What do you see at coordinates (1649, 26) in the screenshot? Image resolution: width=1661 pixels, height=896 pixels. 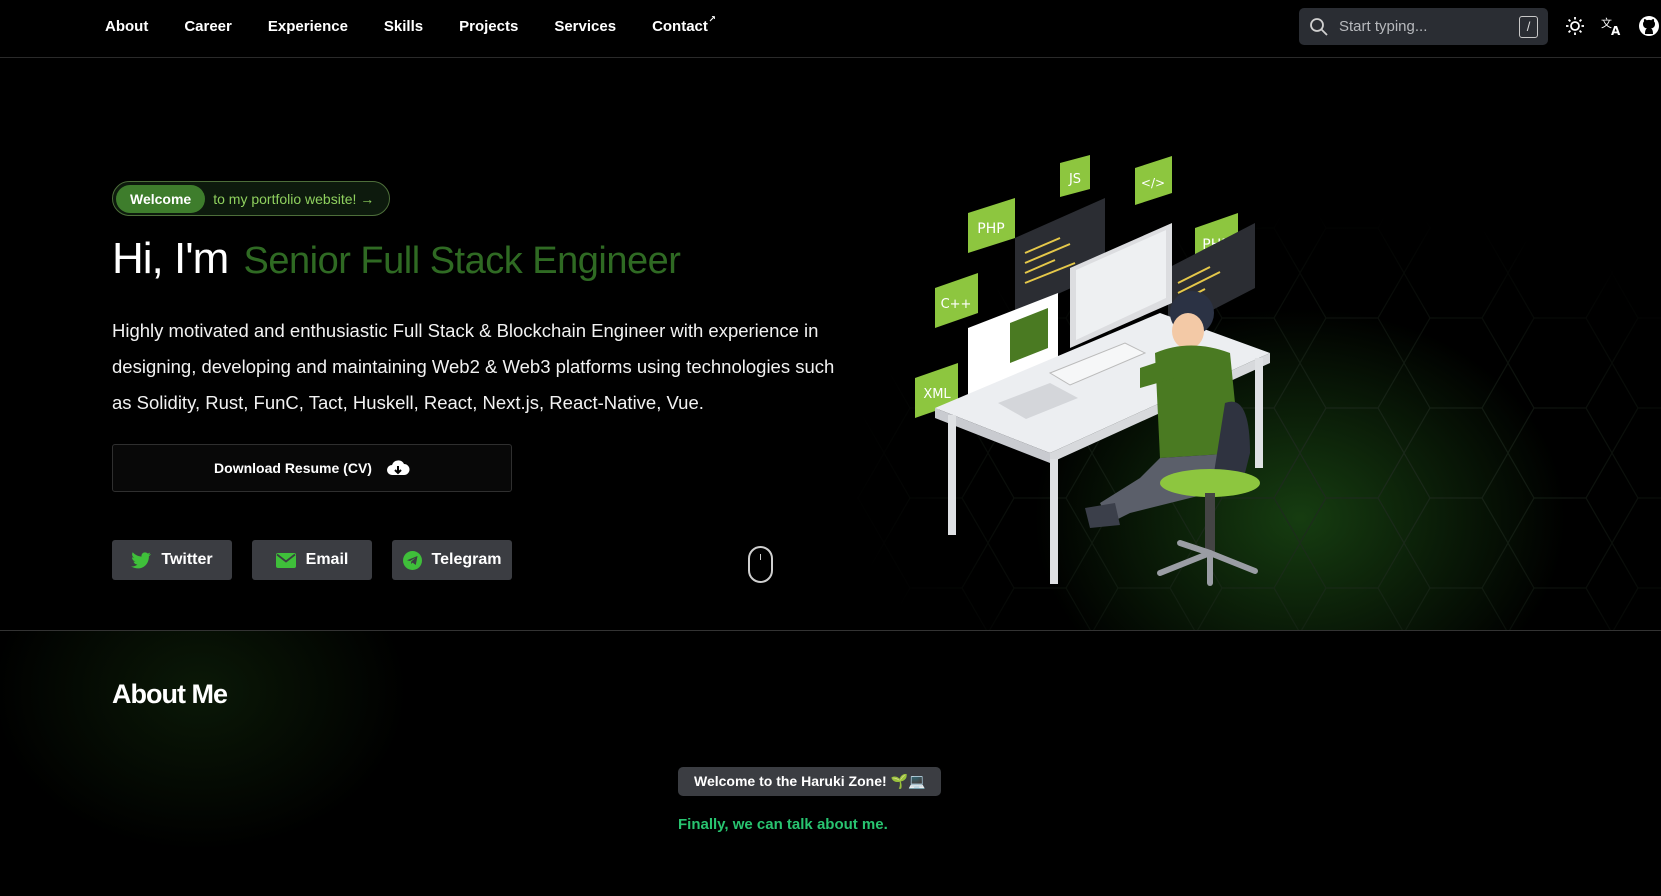 I see `github-icon` at bounding box center [1649, 26].